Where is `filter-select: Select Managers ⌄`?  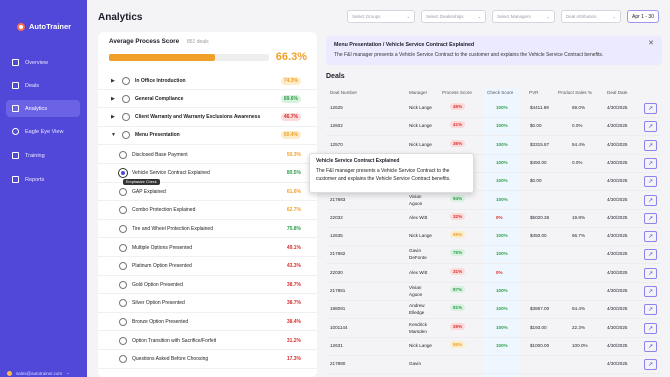
filter-select: Select Managers ⌄ is located at coordinates (523, 16).